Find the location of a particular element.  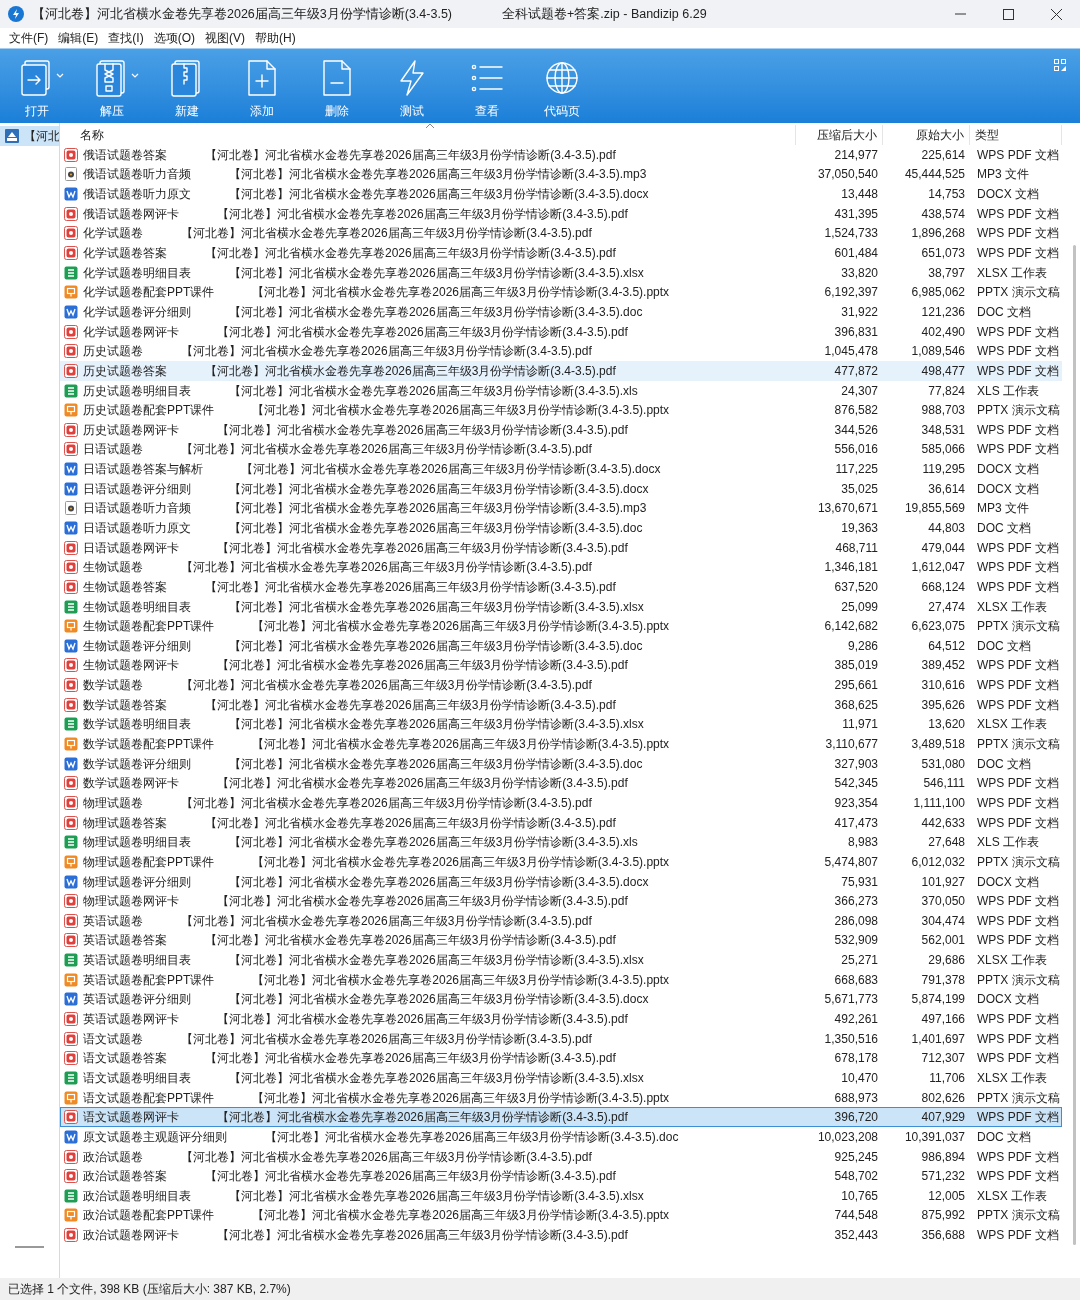

compressed-size: 11,971 is located at coordinates (860, 725).